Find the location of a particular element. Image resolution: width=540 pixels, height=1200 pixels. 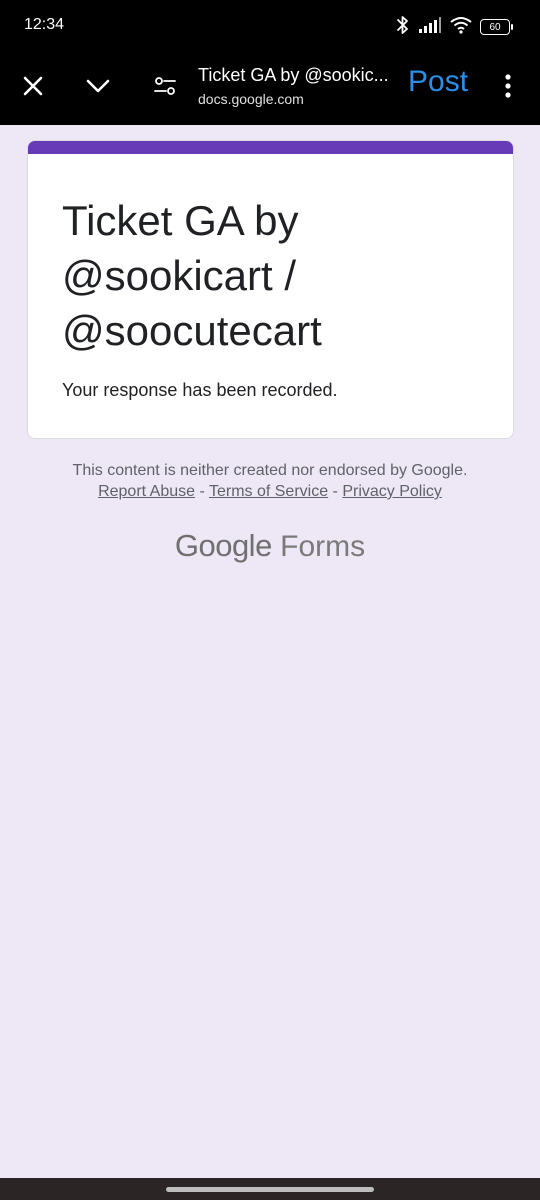

terms-link: Terms of Service is located at coordinates (268, 491).